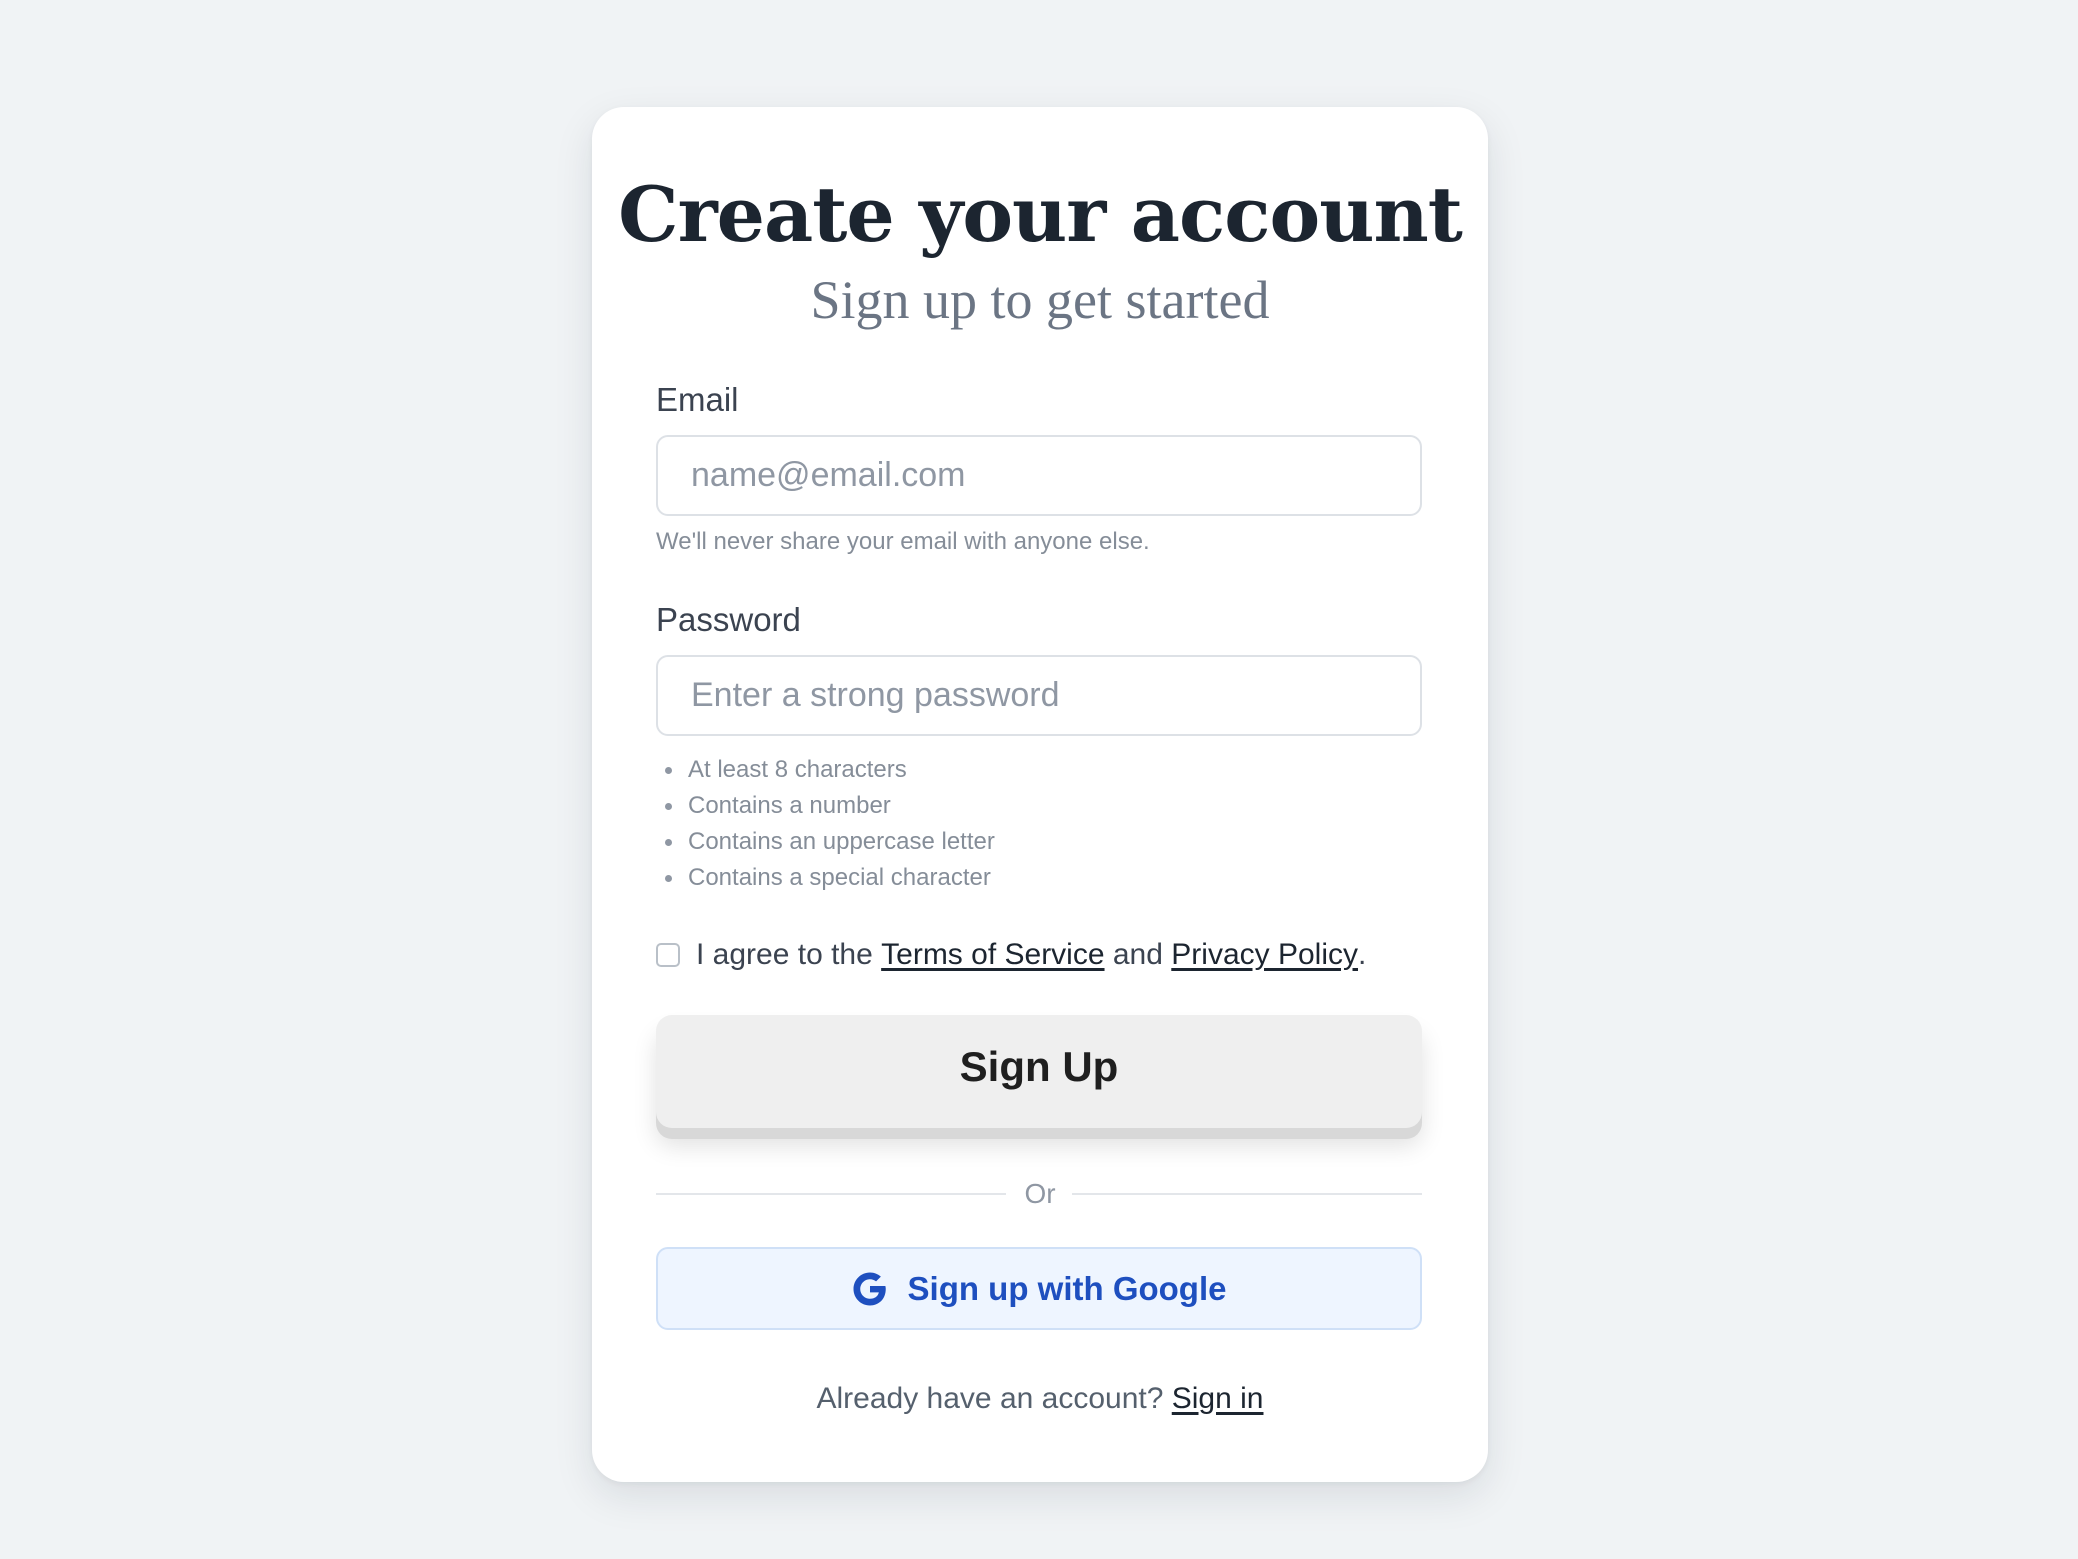 The width and height of the screenshot is (2078, 1559). Describe the element at coordinates (697, 399) in the screenshot. I see `email-label: Email` at that location.